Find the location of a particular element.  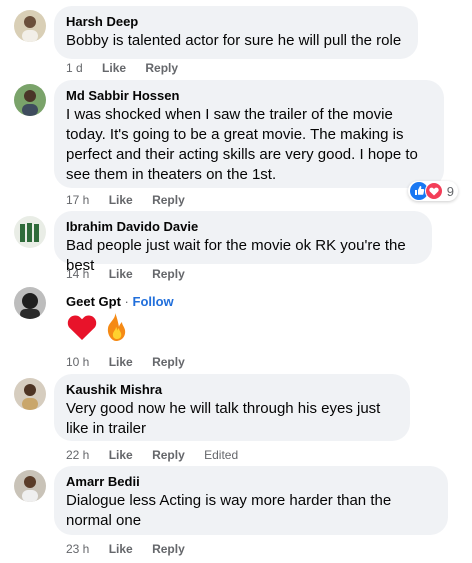

comment-actions: 23 h Like Reply is located at coordinates (133, 549).